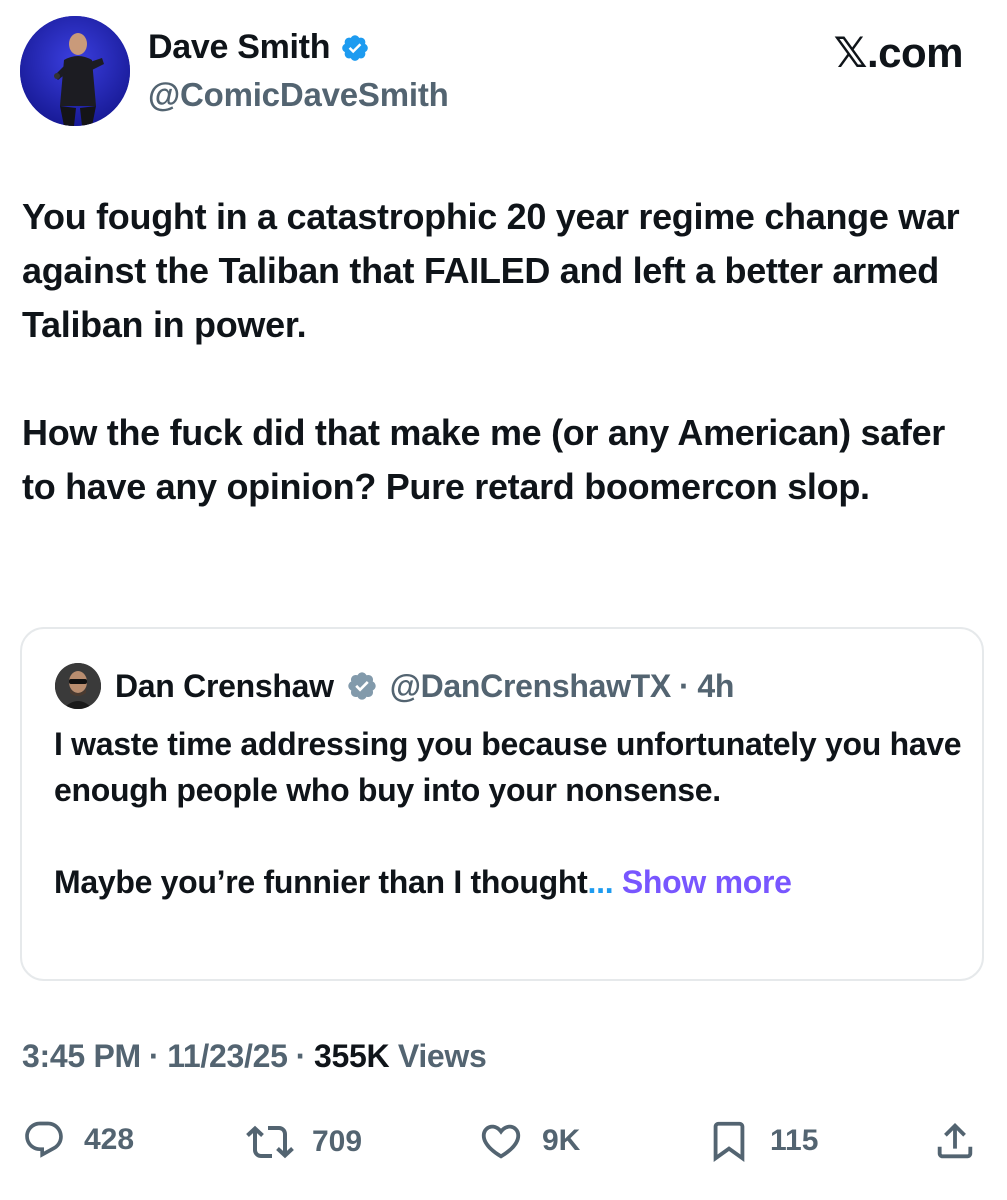 The width and height of the screenshot is (1007, 1200). I want to click on repost-button: 709, so click(304, 1142).